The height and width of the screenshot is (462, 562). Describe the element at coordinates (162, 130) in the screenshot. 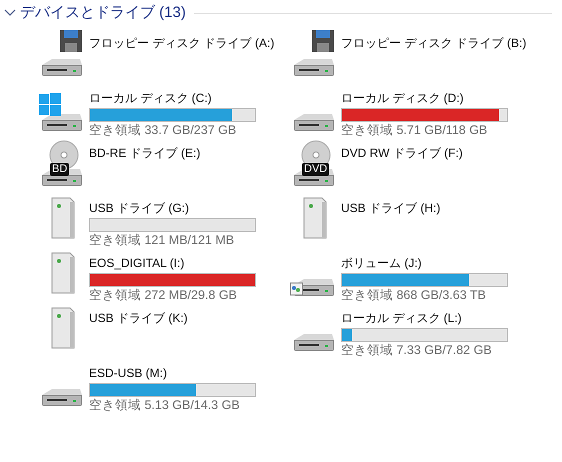

I see `free-space-text: 空き領域 33.7 GB/237 GB` at that location.